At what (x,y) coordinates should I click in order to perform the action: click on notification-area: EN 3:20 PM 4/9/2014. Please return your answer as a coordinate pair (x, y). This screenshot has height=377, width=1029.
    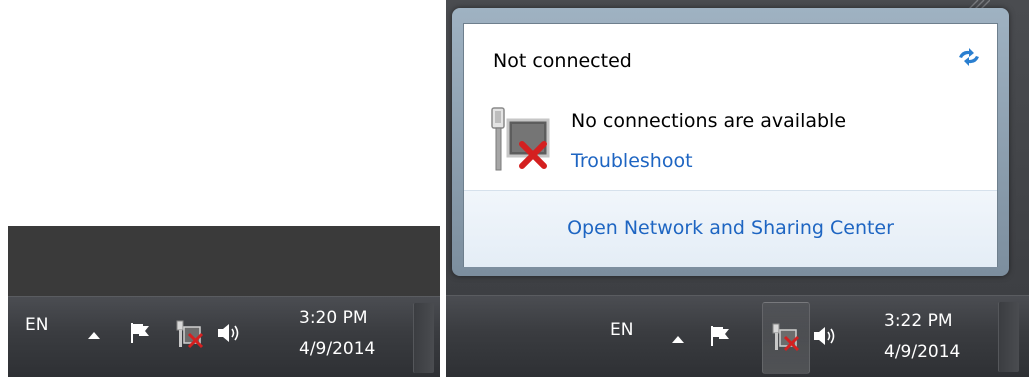
    Looking at the image, I should click on (224, 337).